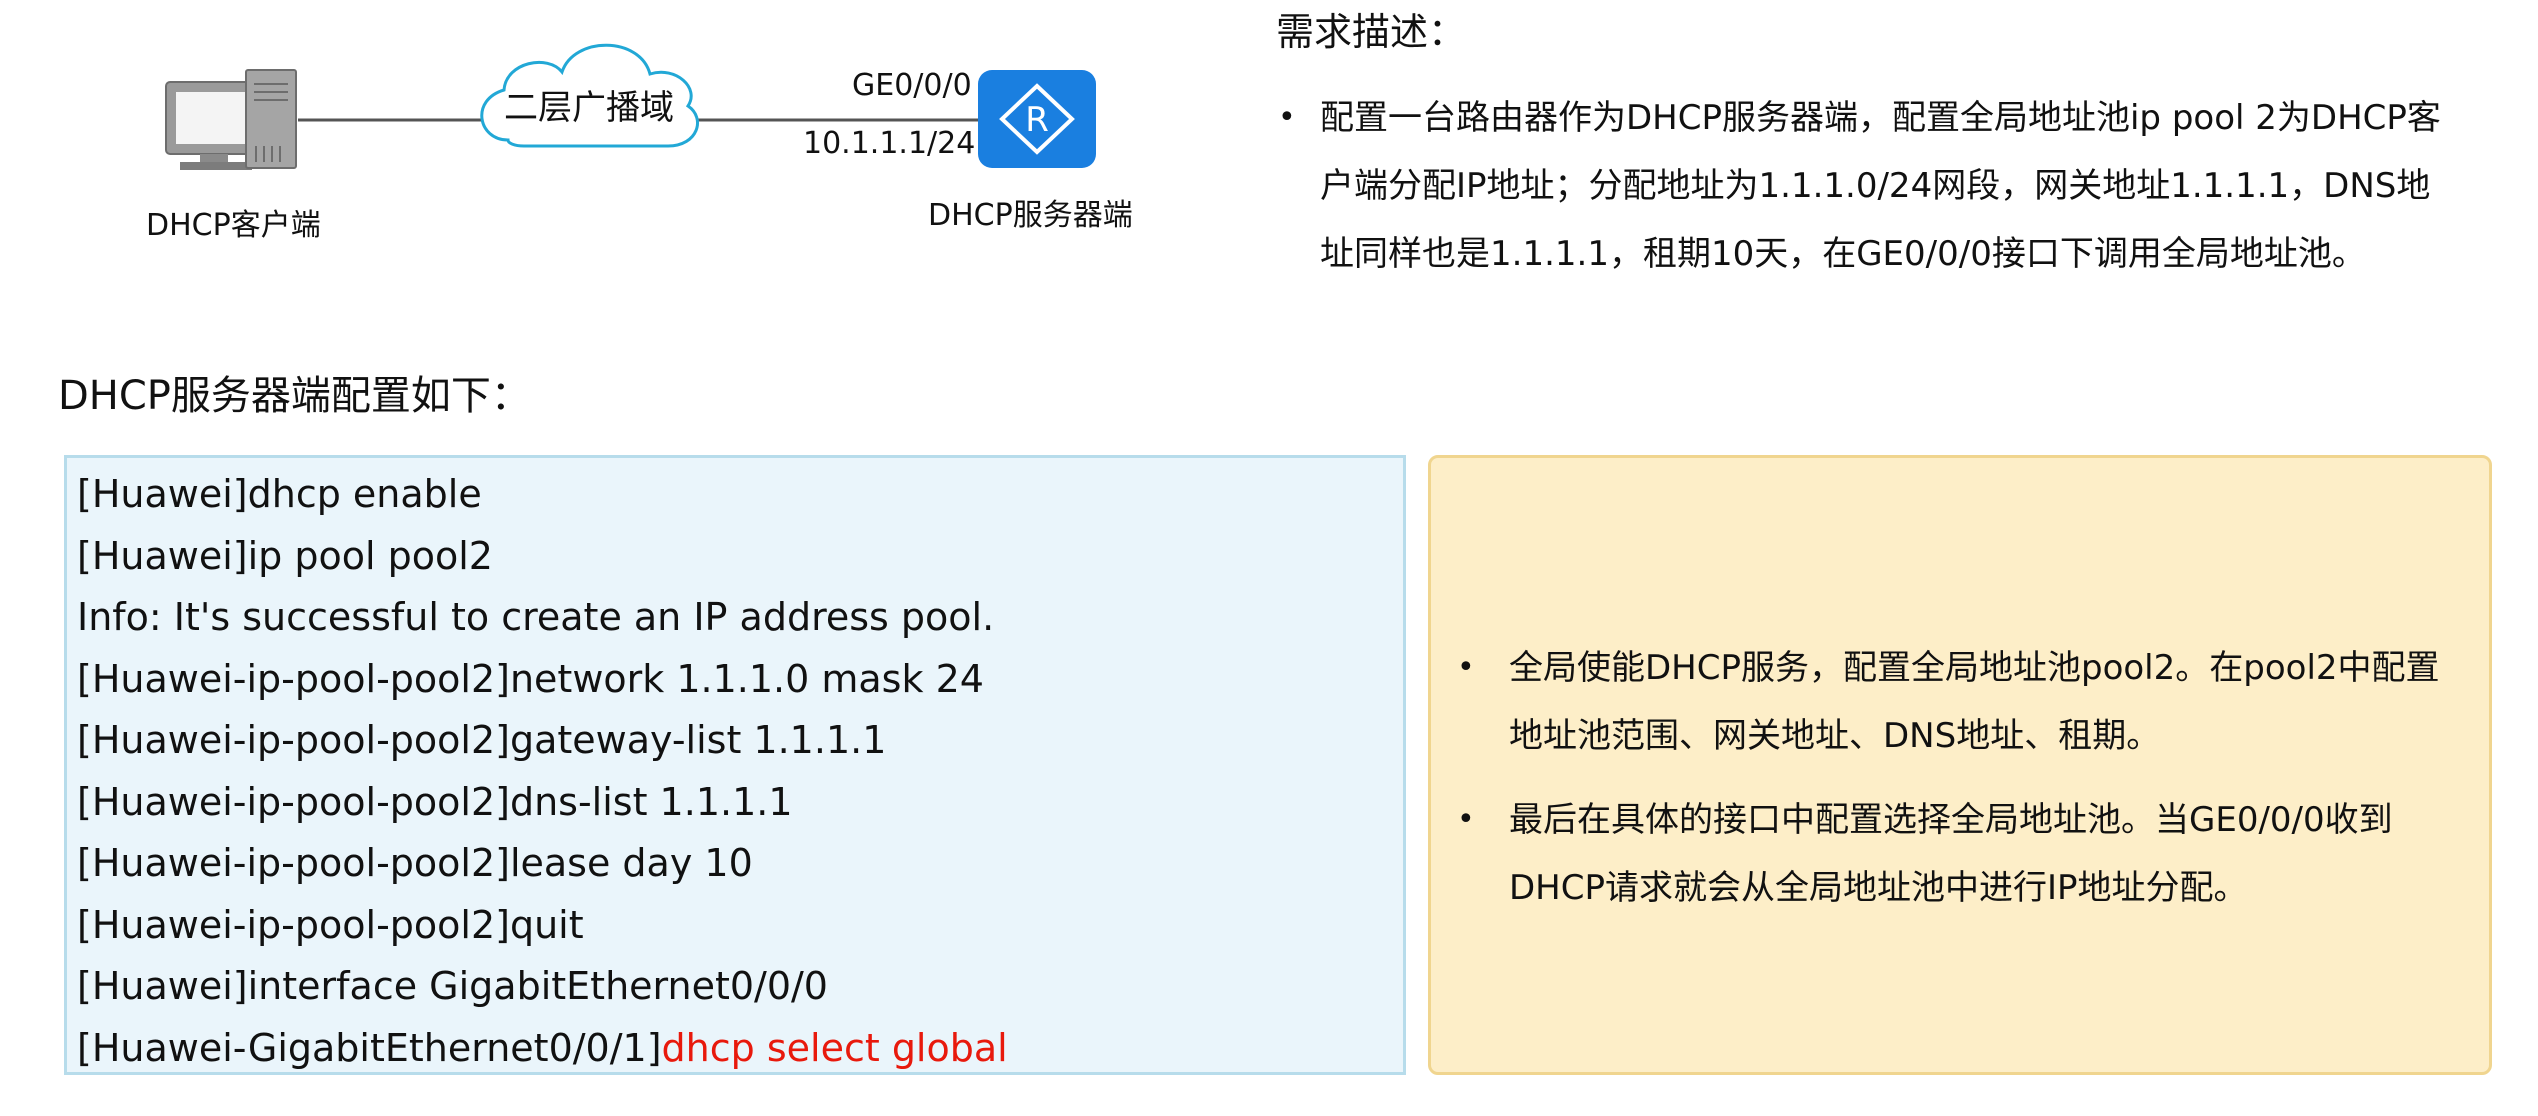 Image resolution: width=2538 pixels, height=1116 pixels. I want to click on config-highlight-command: dhcp select global, so click(834, 1047).